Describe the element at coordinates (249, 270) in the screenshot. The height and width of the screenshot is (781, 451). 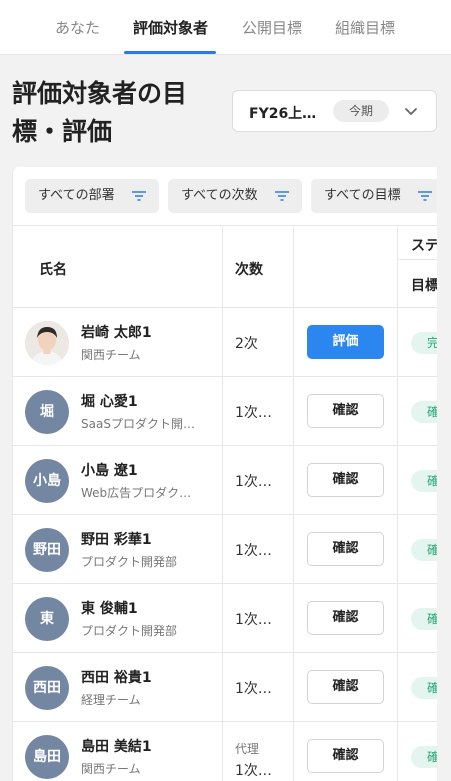
I see `column-level: 次数` at that location.